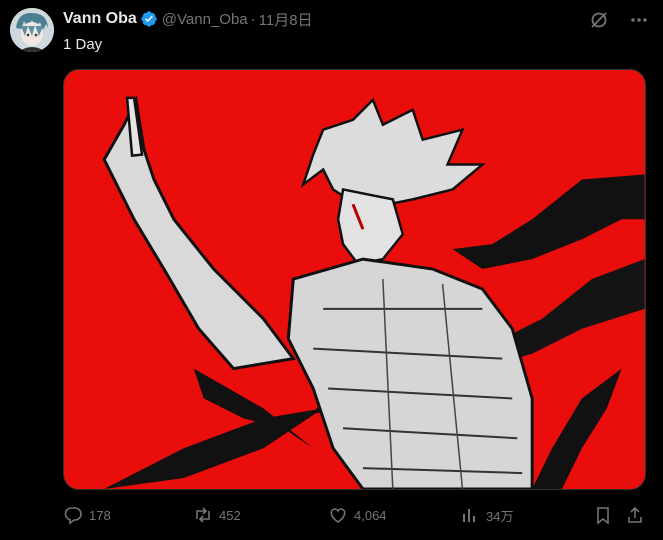 The height and width of the screenshot is (540, 663). What do you see at coordinates (619, 20) in the screenshot?
I see `post-top-actions` at bounding box center [619, 20].